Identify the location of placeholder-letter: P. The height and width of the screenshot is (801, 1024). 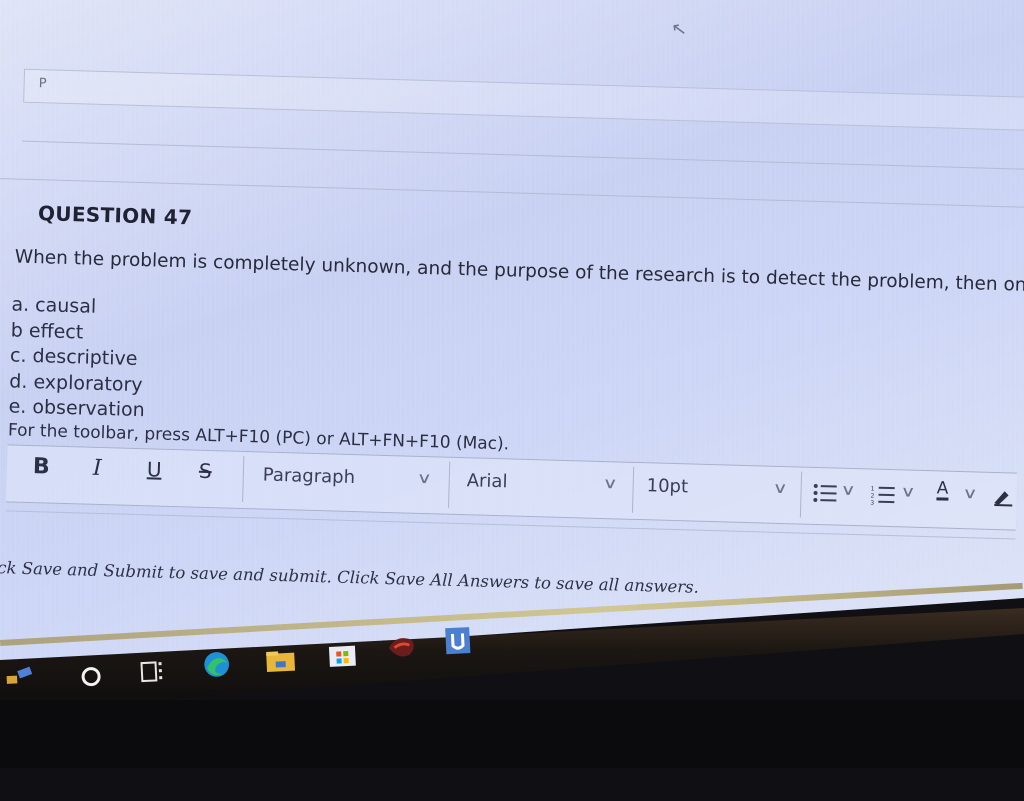
(42, 84).